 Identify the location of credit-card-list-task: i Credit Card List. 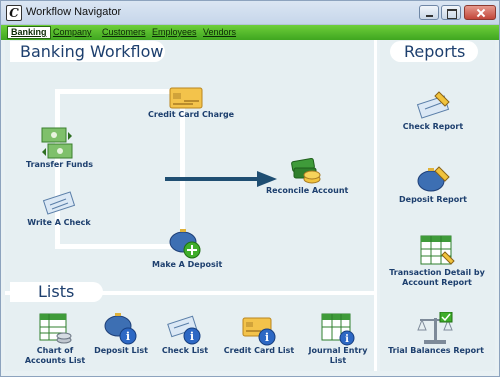
(259, 334).